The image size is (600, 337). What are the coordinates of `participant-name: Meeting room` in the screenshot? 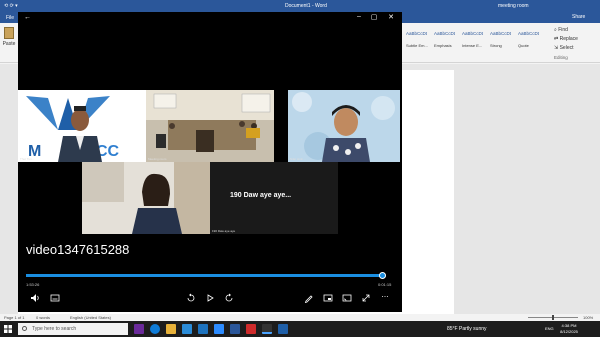 It's located at (157, 159).